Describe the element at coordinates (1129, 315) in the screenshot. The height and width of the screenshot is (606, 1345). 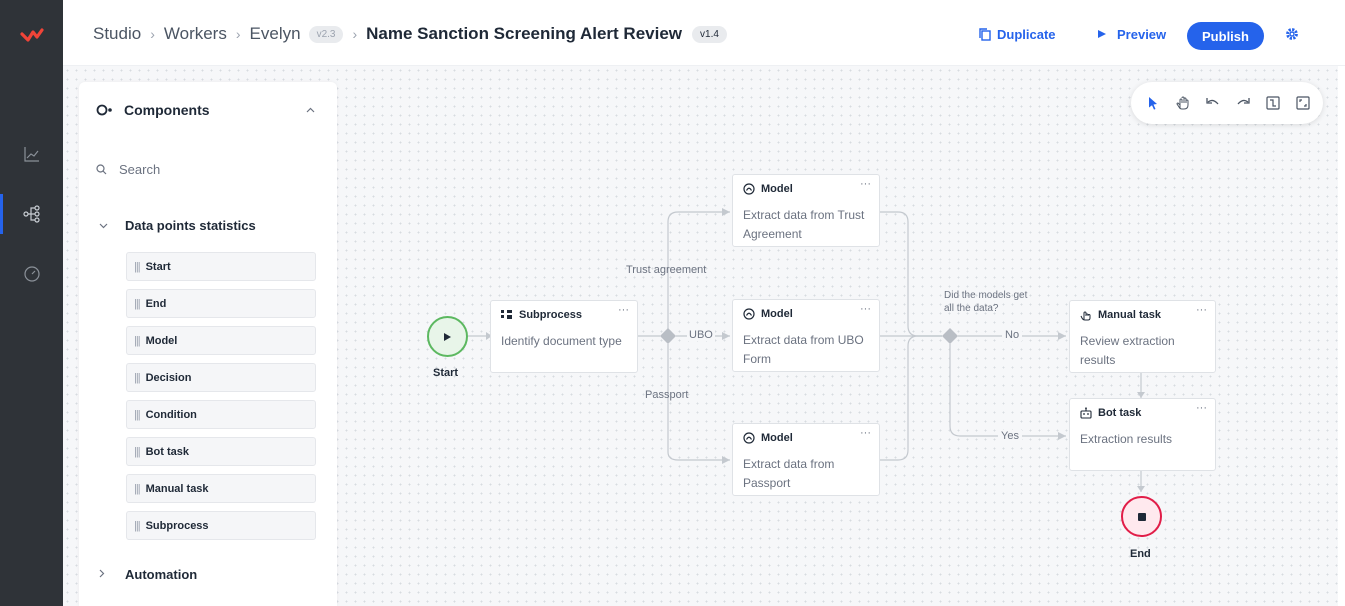
I see `node-type-label: Manual task` at that location.